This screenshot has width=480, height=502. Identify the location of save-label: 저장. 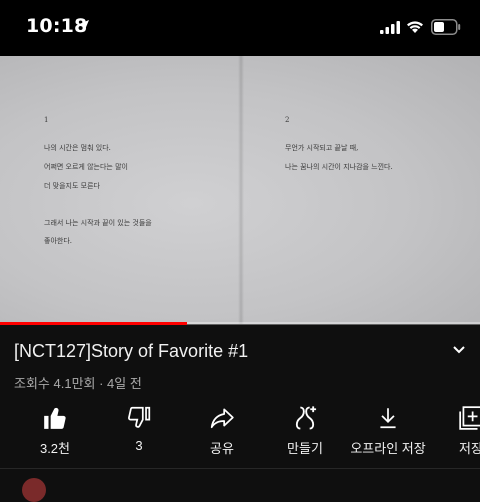
(469, 448).